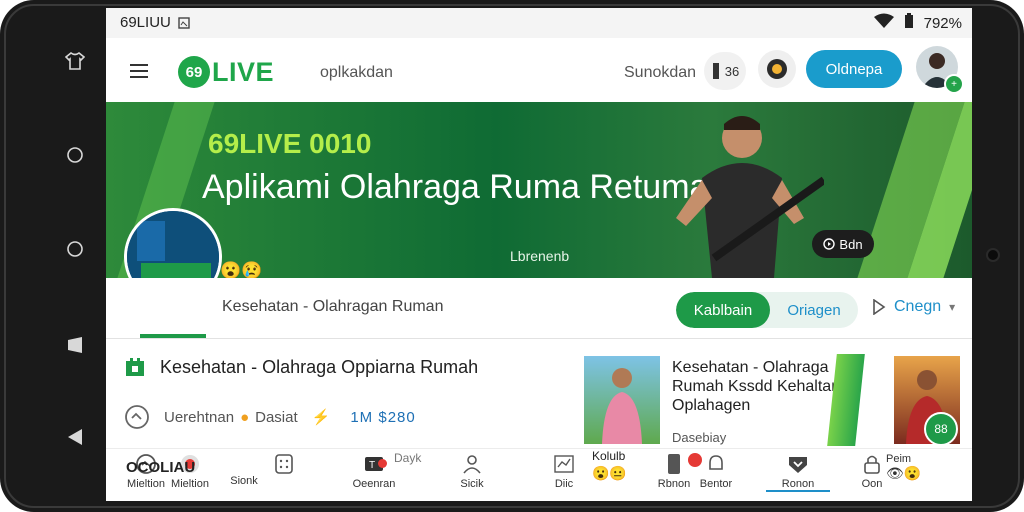 The image size is (1024, 512). I want to click on android-side-nav, so click(77, 260).